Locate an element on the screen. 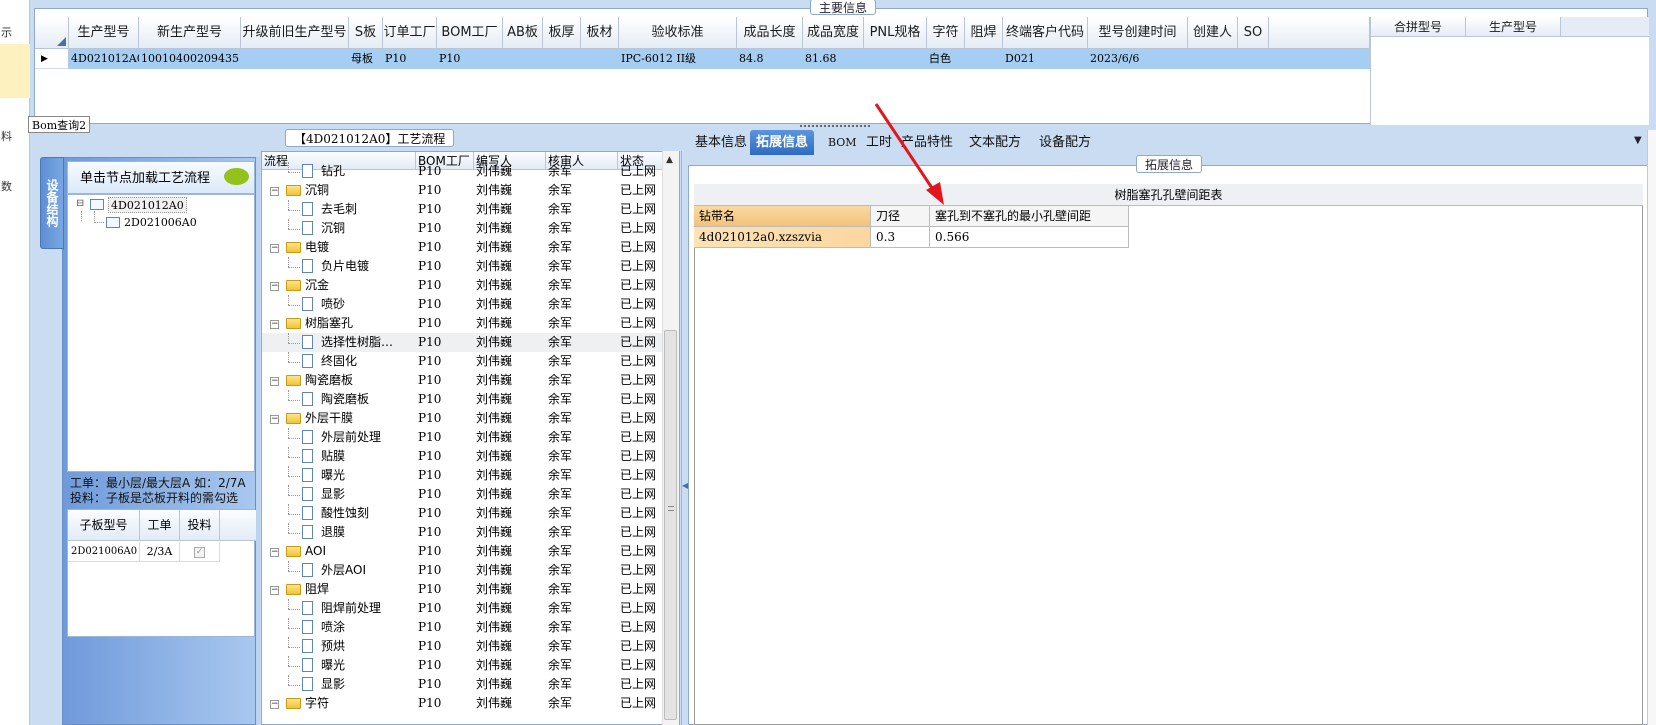  main-row-cell: D021 is located at coordinates (1045, 59).